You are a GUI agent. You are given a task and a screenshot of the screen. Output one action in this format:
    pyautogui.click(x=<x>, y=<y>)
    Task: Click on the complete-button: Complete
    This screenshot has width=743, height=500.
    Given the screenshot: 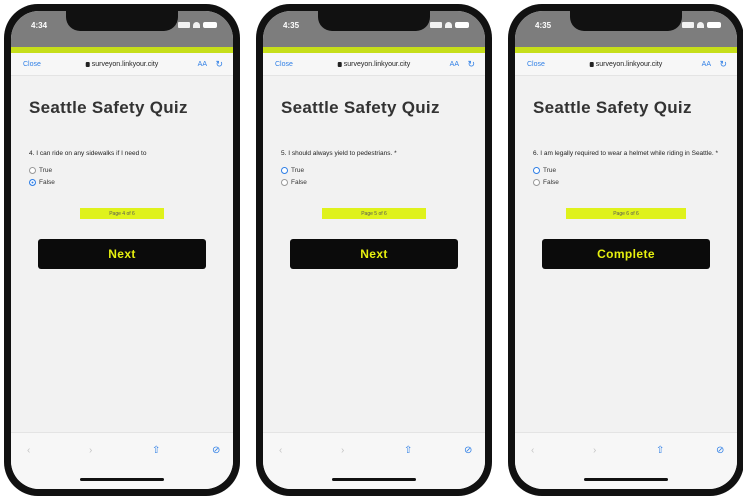 What is the action you would take?
    pyautogui.click(x=626, y=254)
    